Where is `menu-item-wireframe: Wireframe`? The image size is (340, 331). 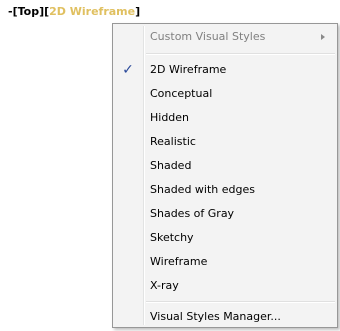
menu-item-wireframe: Wireframe is located at coordinates (225, 262).